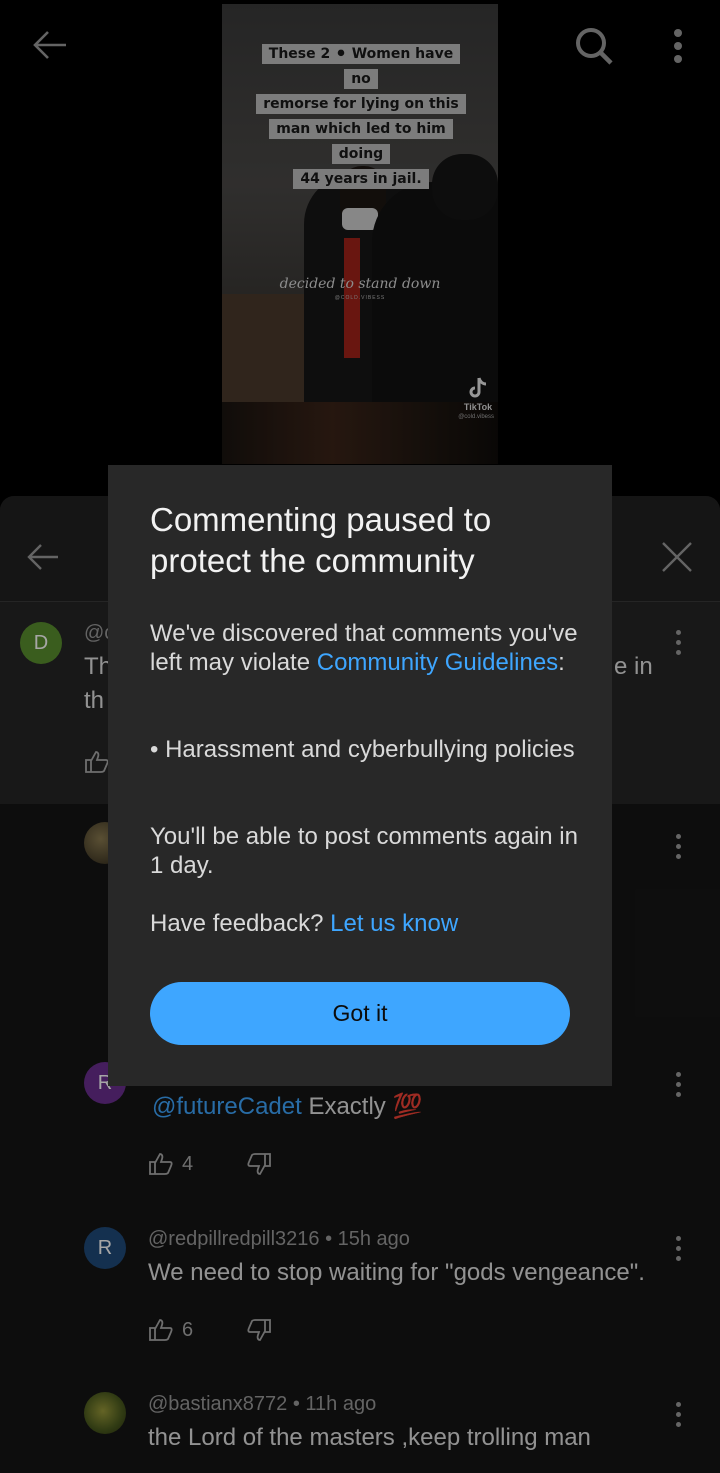 The width and height of the screenshot is (720, 1473). Describe the element at coordinates (360, 1013) in the screenshot. I see `got-it-button: Got it` at that location.